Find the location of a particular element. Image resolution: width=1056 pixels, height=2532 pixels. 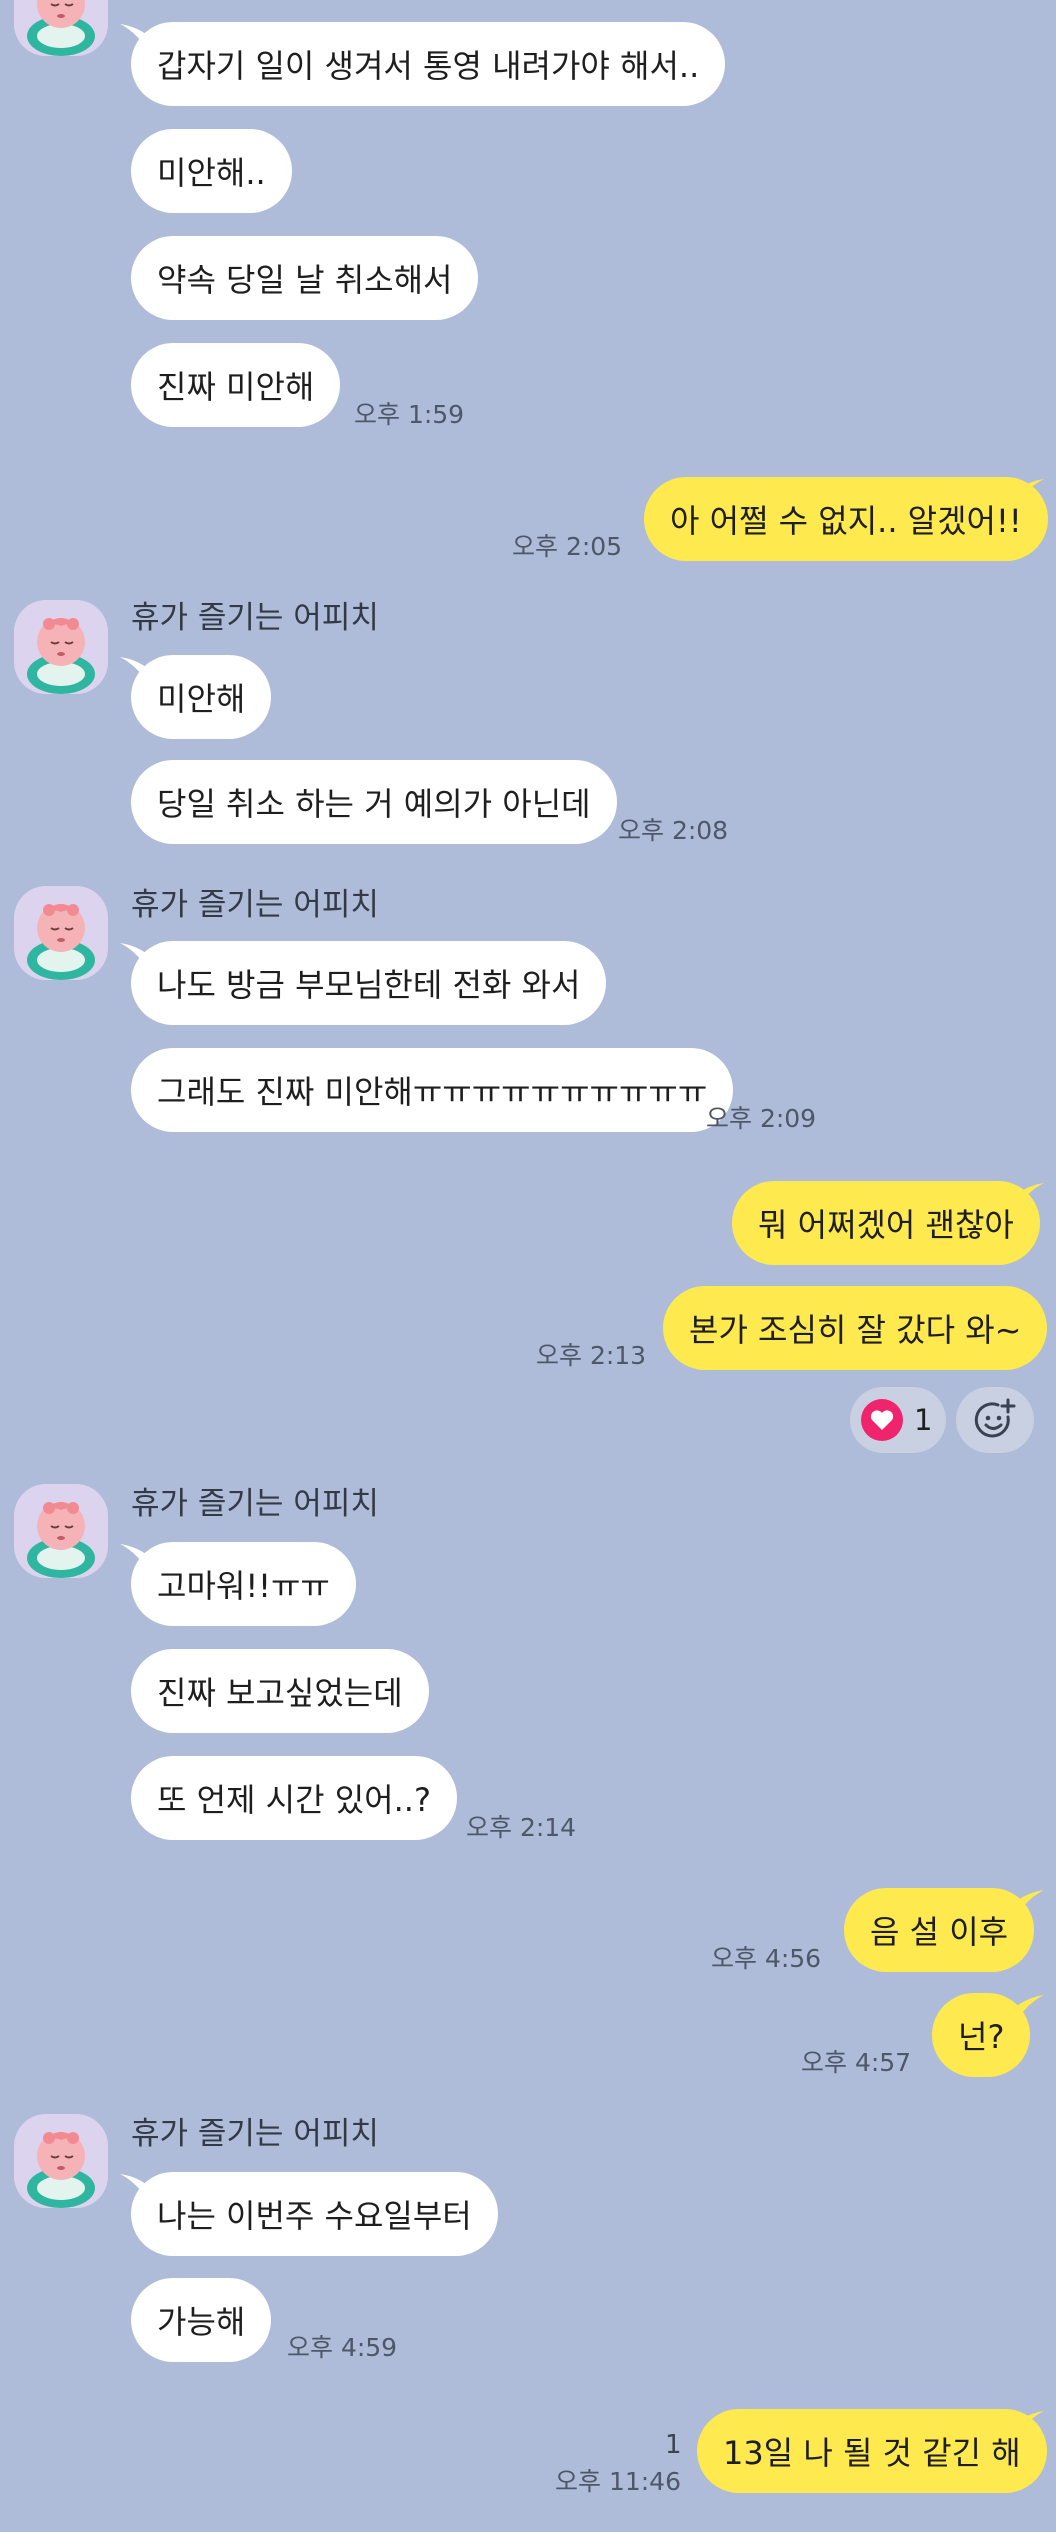

heart-icon is located at coordinates (882, 1420).